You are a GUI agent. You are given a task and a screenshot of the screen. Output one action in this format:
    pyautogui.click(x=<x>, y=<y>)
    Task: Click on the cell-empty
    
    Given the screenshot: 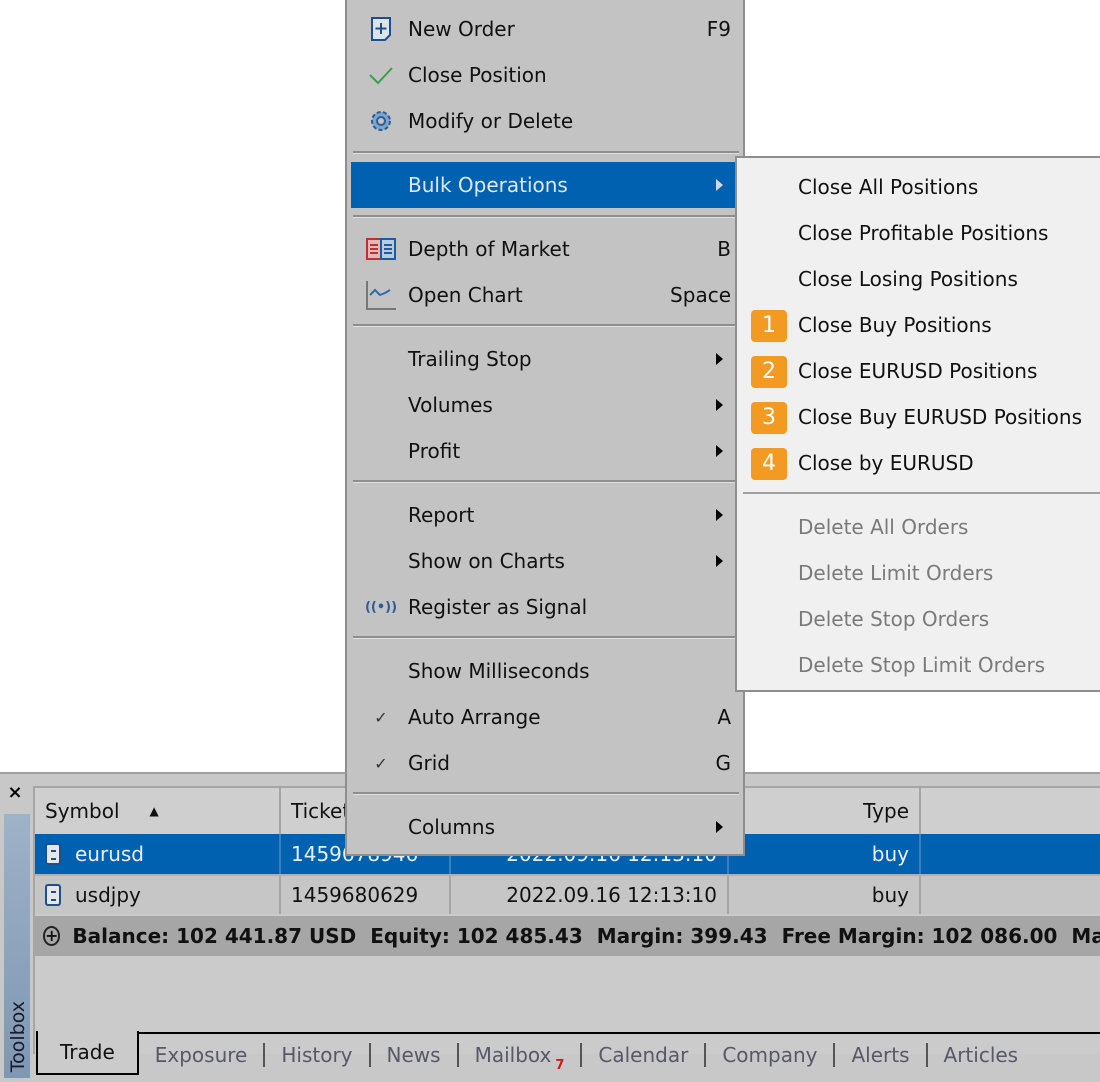 What is the action you would take?
    pyautogui.click(x=1010, y=854)
    